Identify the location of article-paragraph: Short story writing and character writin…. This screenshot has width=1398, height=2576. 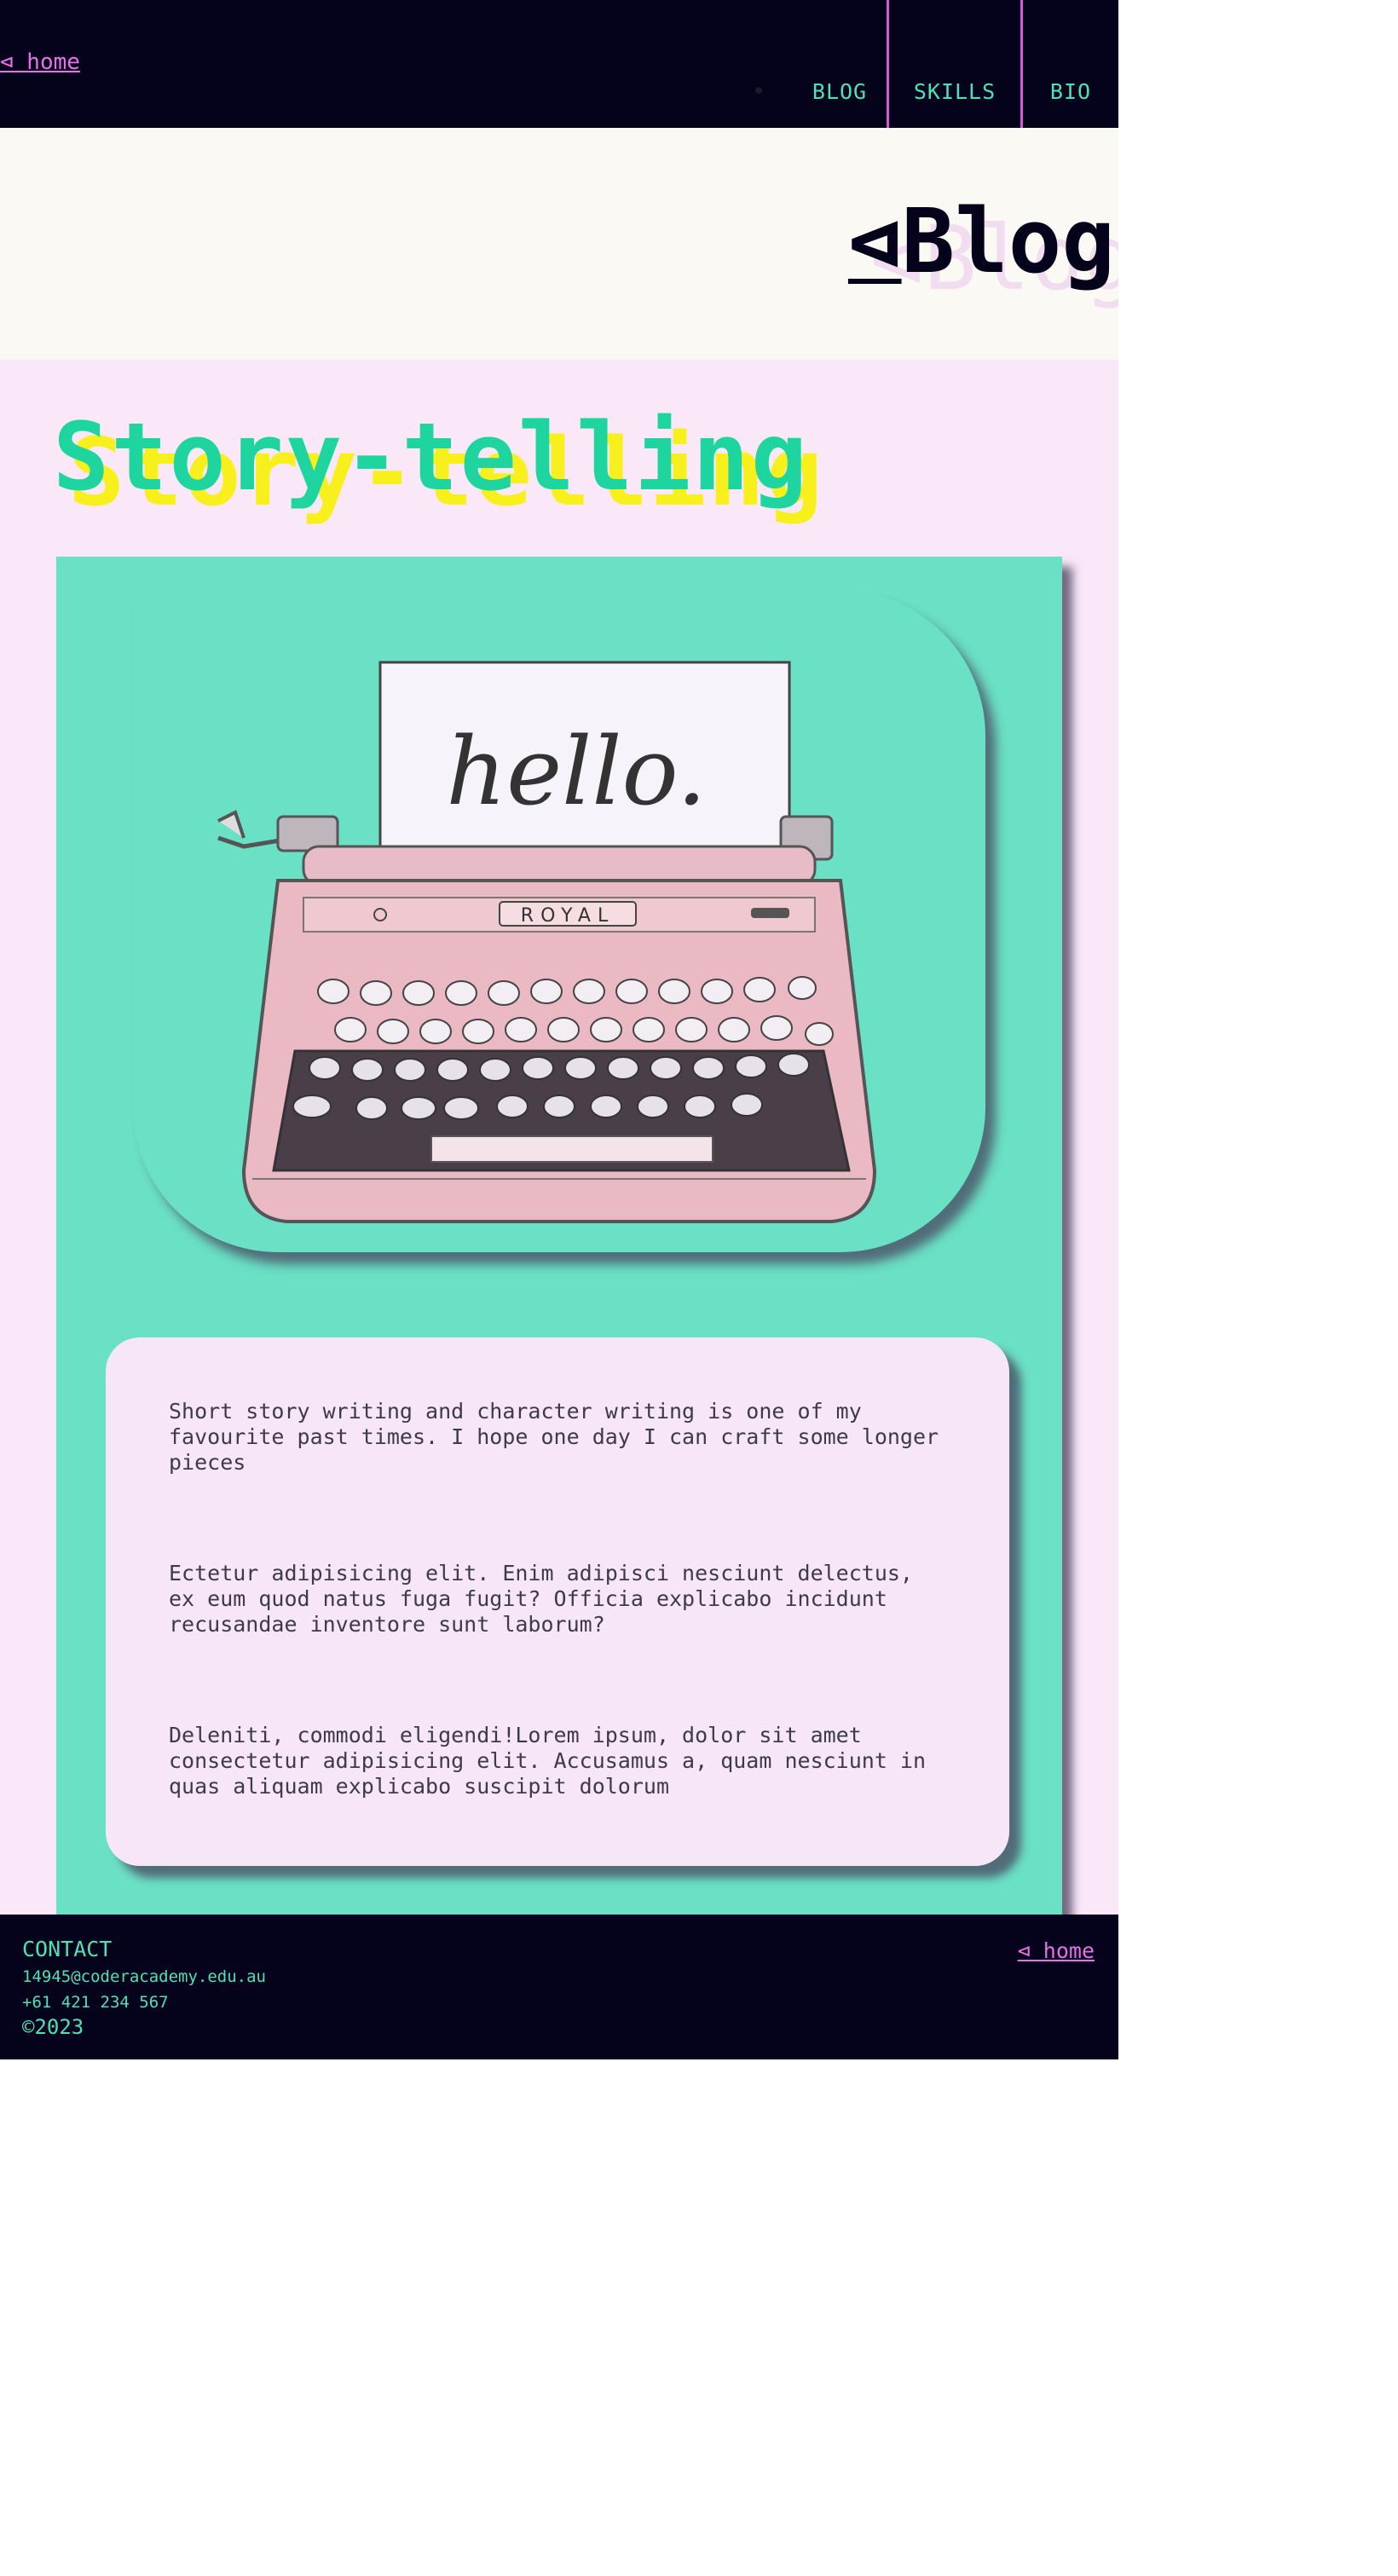
(554, 1437).